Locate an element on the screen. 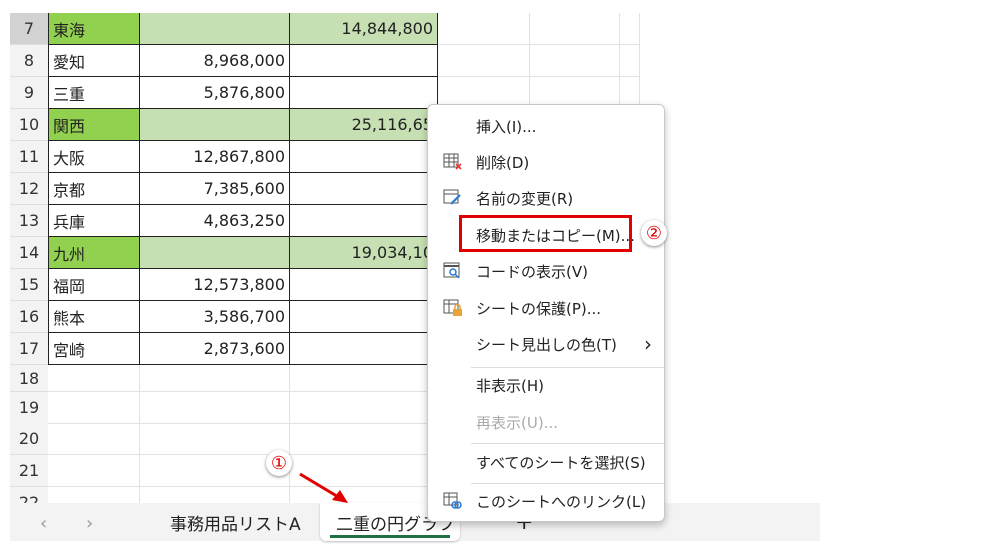 The height and width of the screenshot is (551, 981). cell-value: 8,968,000 is located at coordinates (215, 61).